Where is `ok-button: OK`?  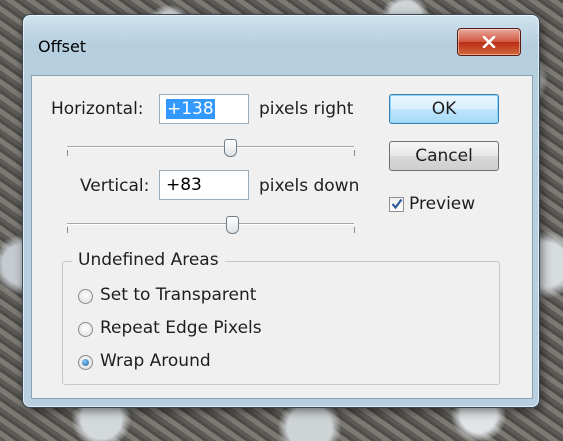
ok-button: OK is located at coordinates (444, 109).